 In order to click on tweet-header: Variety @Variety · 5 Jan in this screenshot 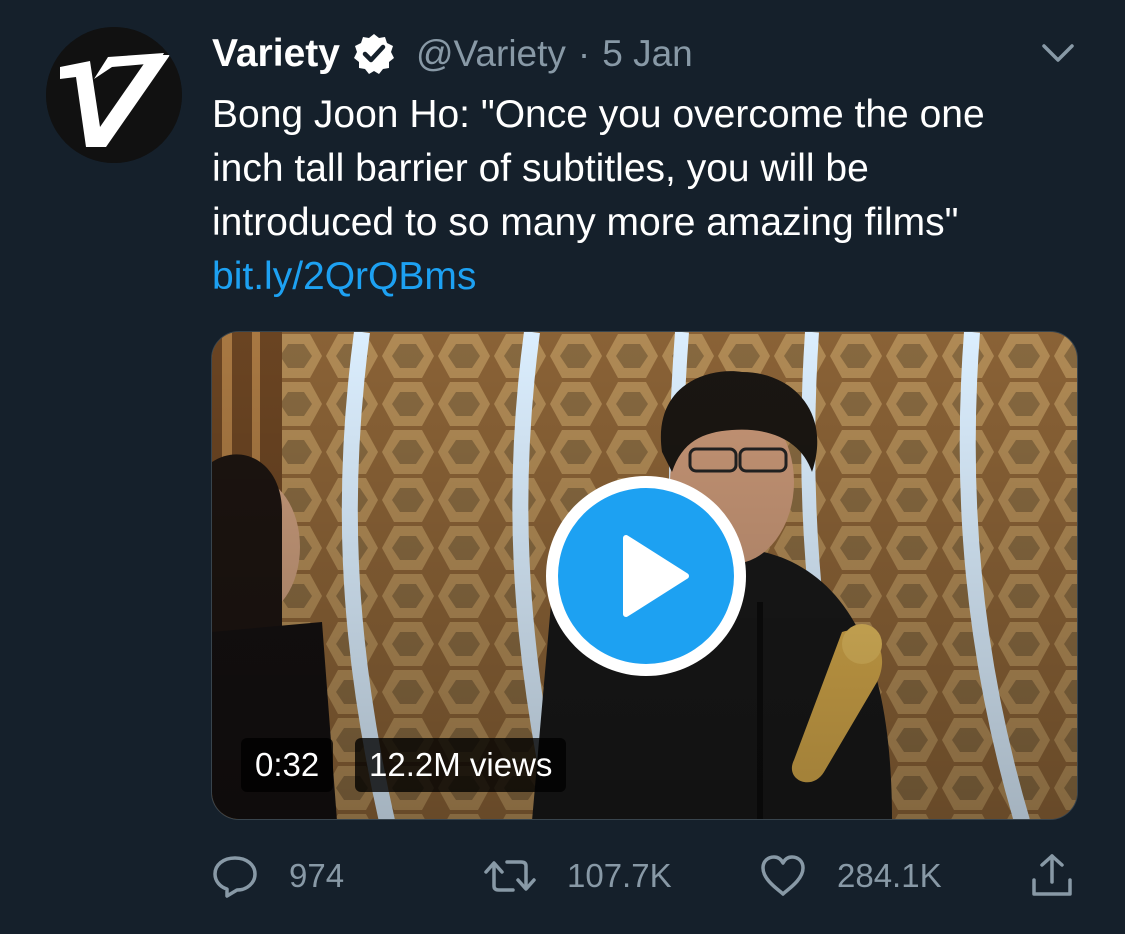, I will do `click(452, 54)`.